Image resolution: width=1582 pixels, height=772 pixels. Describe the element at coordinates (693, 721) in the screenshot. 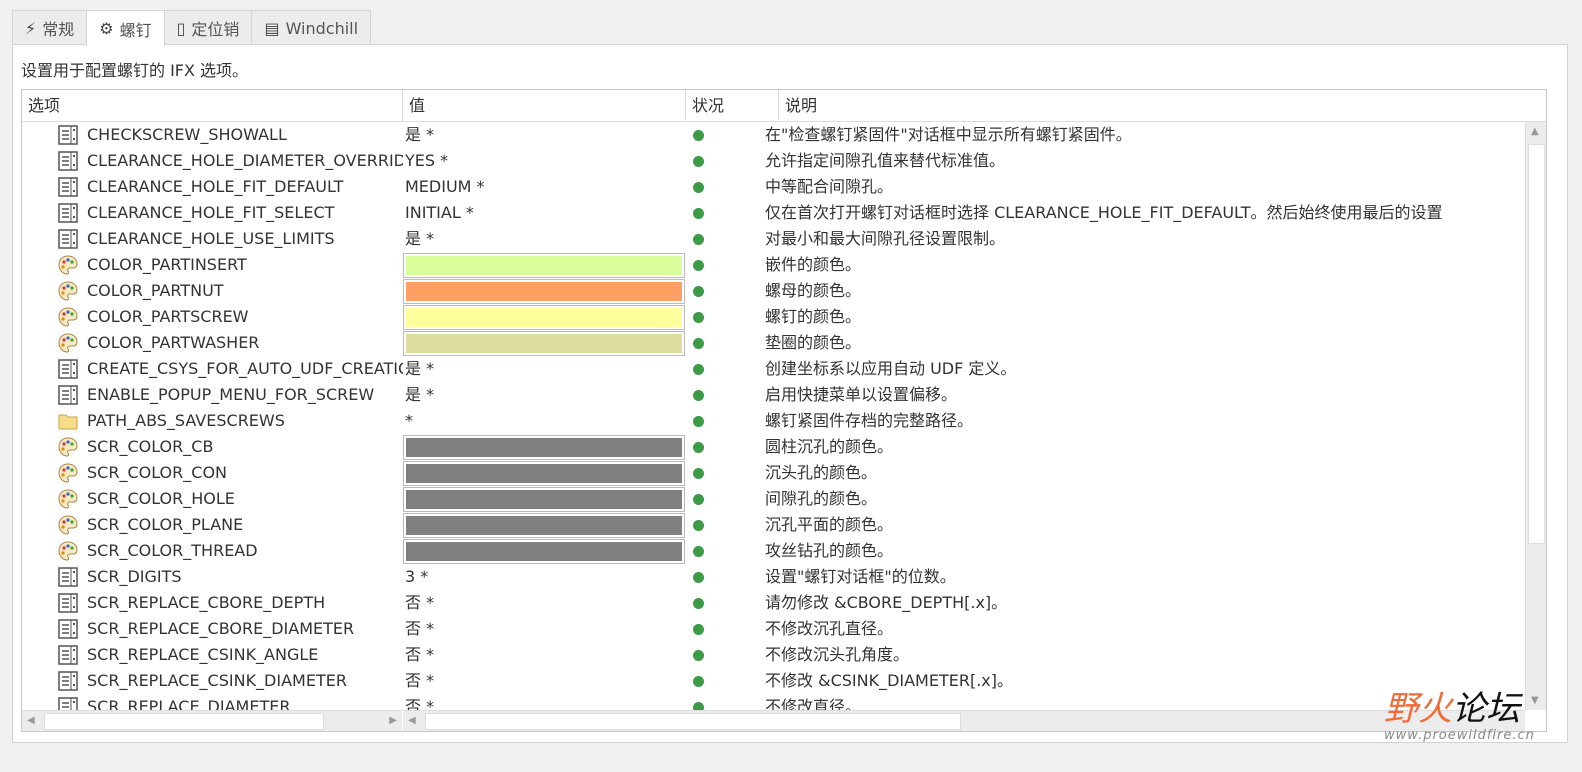

I see `right-horizontal-scroll-thumb` at that location.